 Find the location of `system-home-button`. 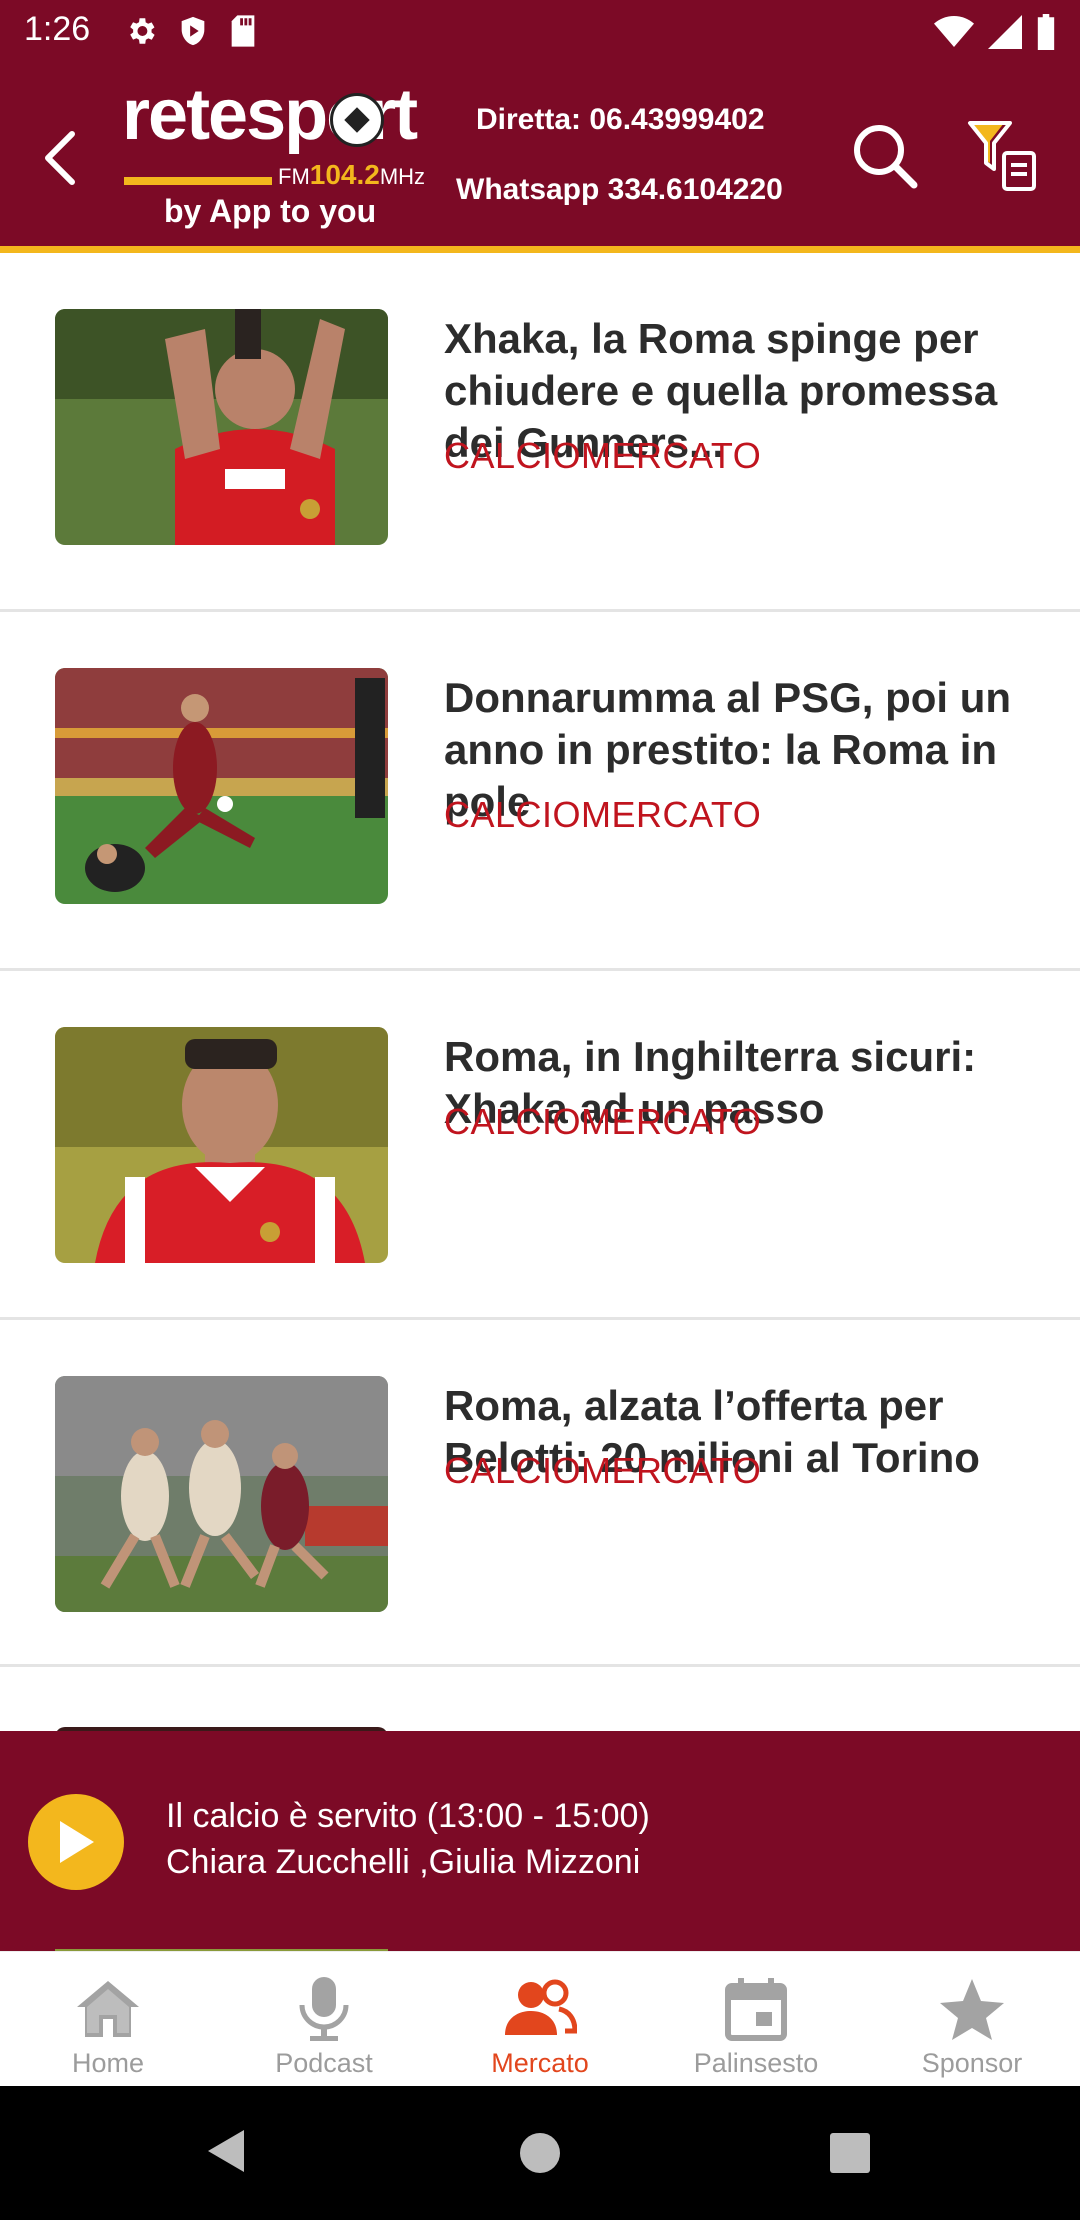

system-home-button is located at coordinates (540, 2153).